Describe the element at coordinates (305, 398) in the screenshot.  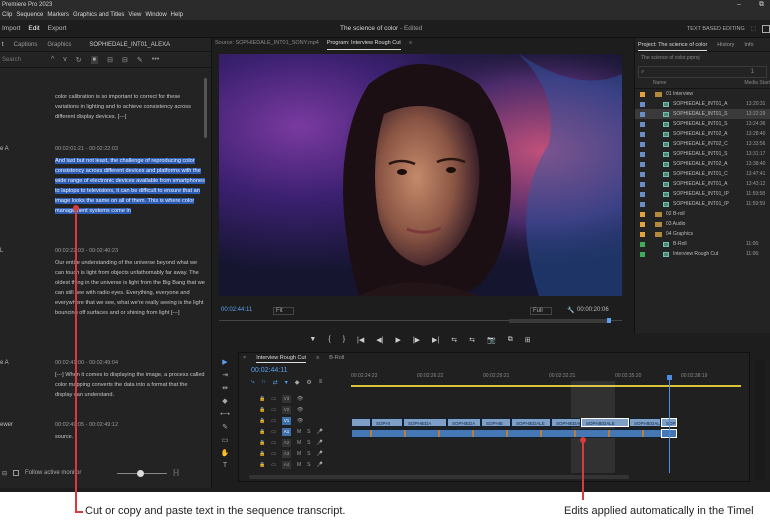
I see `track-header-v3: 🔒 ▭ V3 👁` at that location.